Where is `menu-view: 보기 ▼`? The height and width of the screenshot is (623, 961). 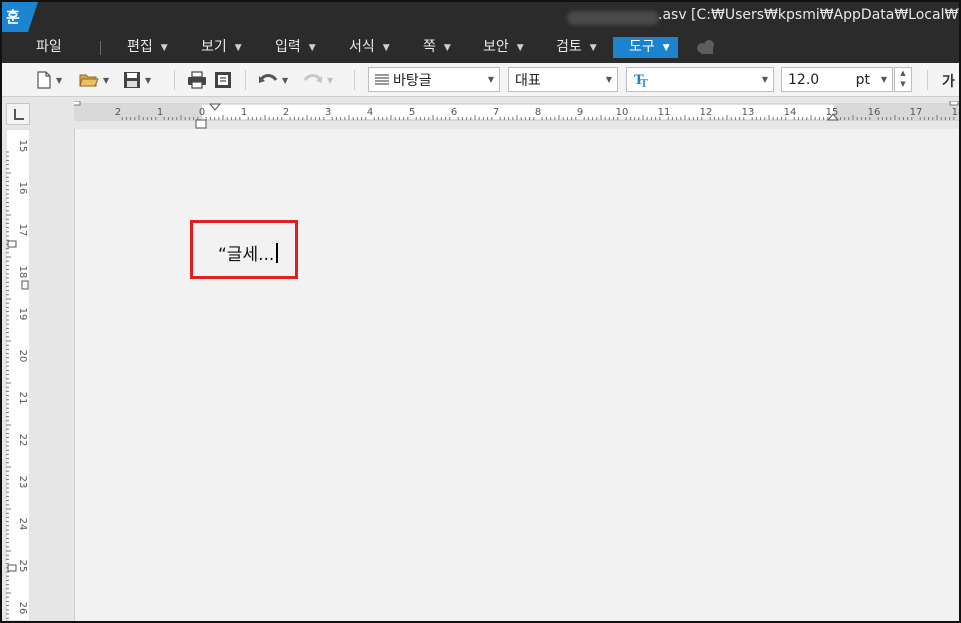
menu-view: 보기 ▼ is located at coordinates (221, 47).